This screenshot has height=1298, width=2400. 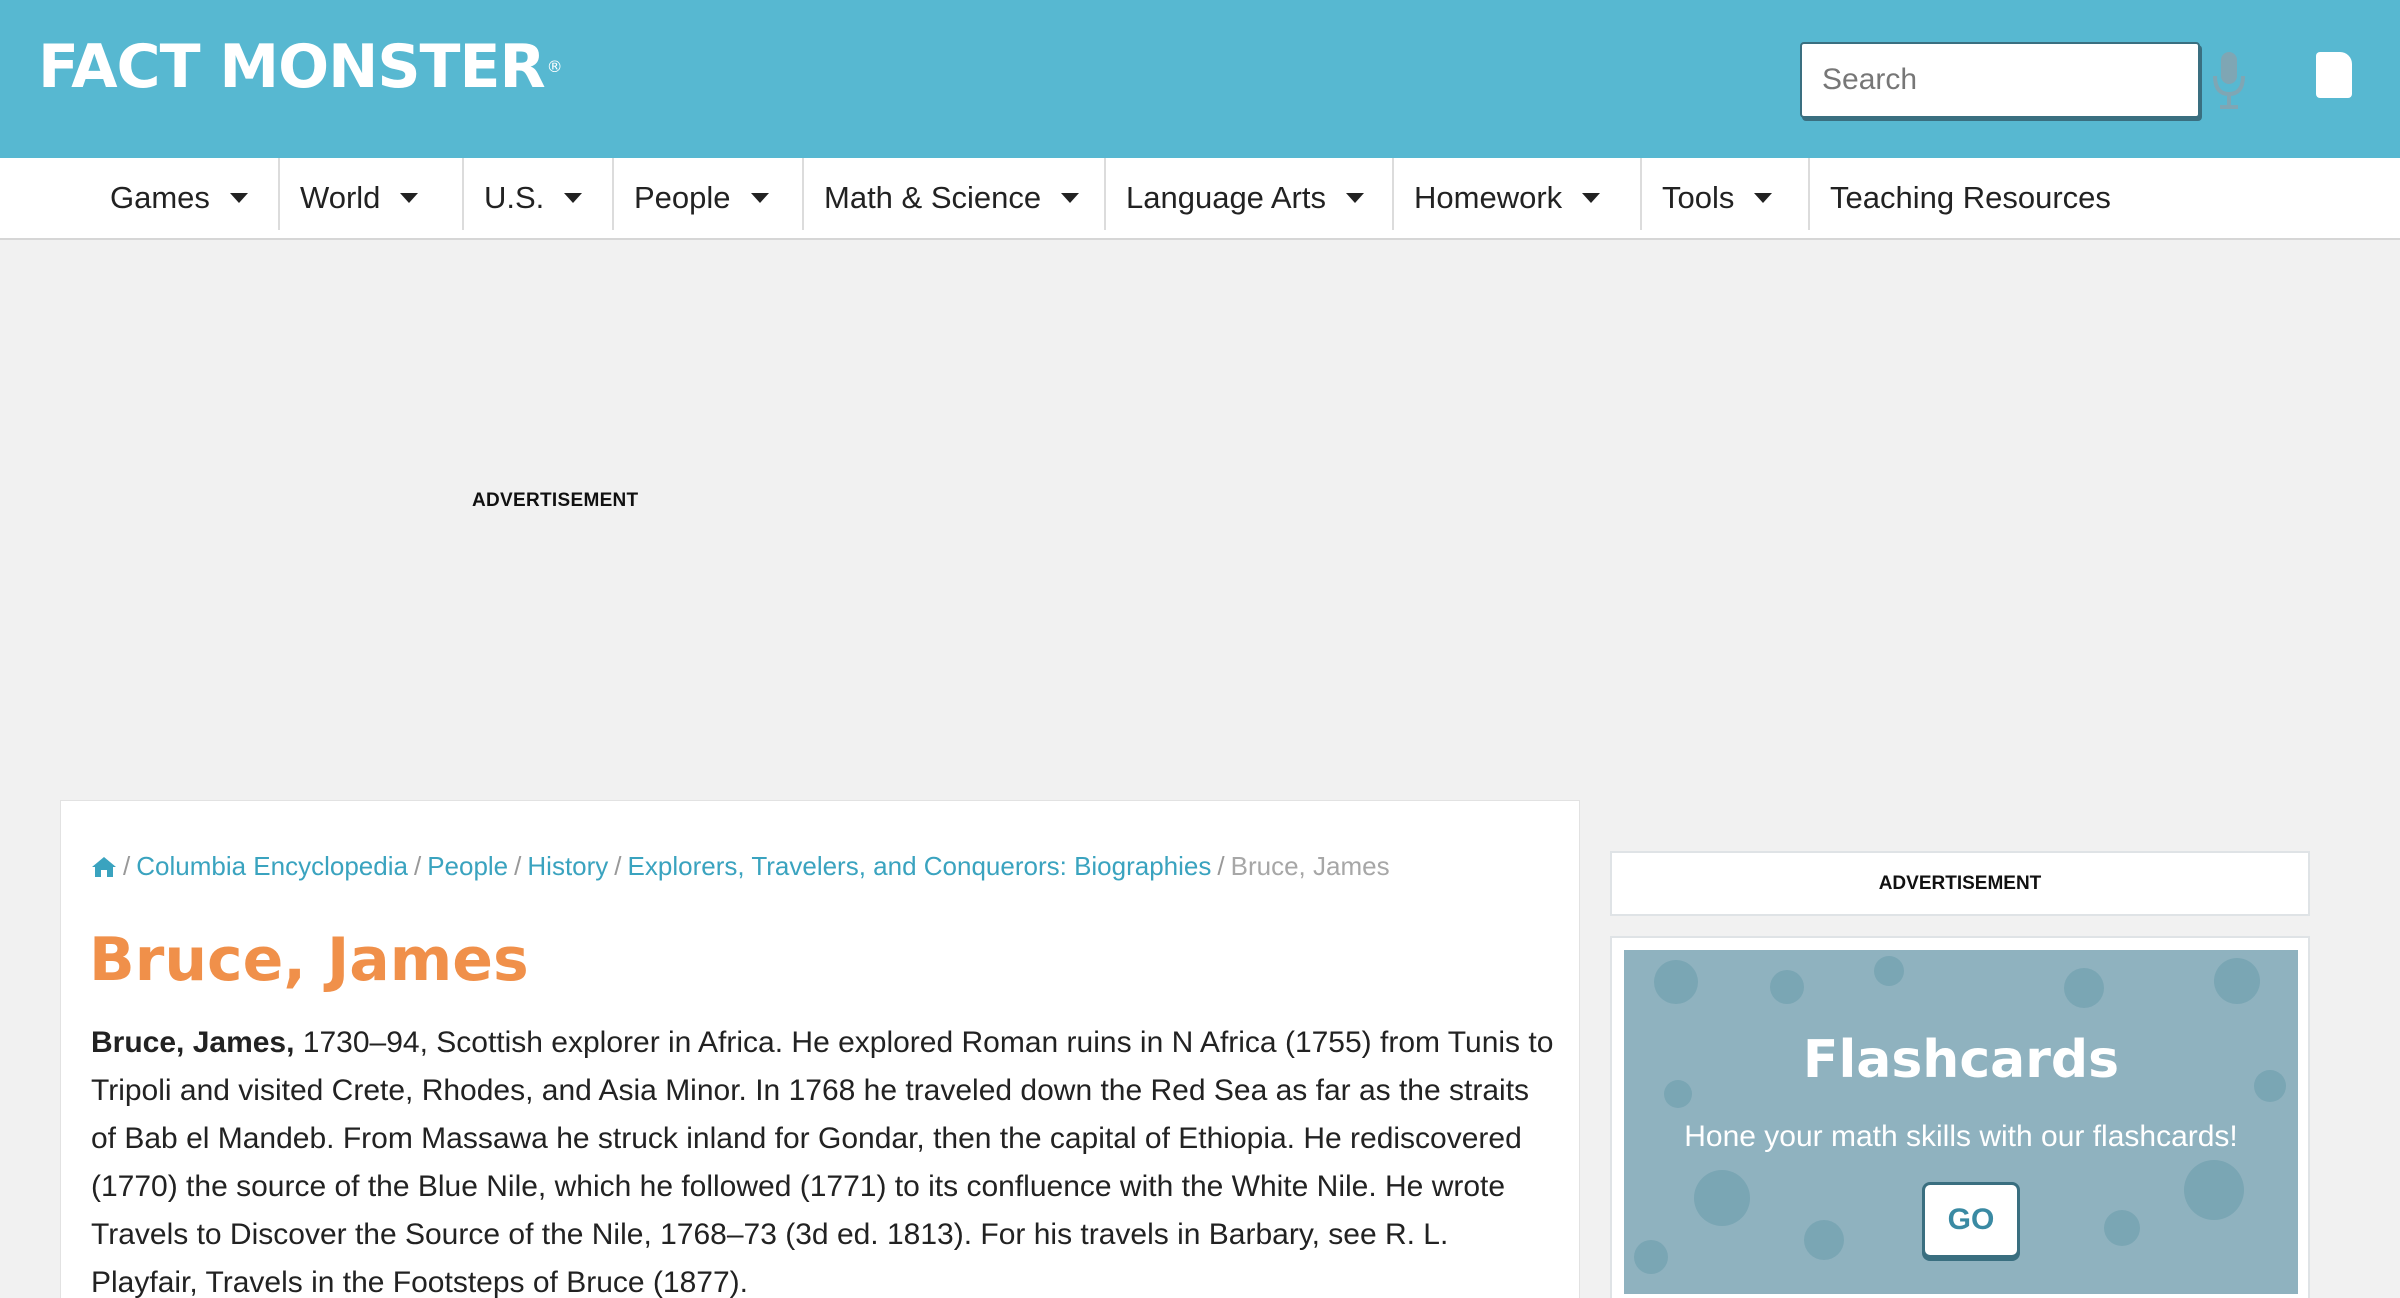 What do you see at coordinates (554, 66) in the screenshot?
I see `logo-registered-mark: ®` at bounding box center [554, 66].